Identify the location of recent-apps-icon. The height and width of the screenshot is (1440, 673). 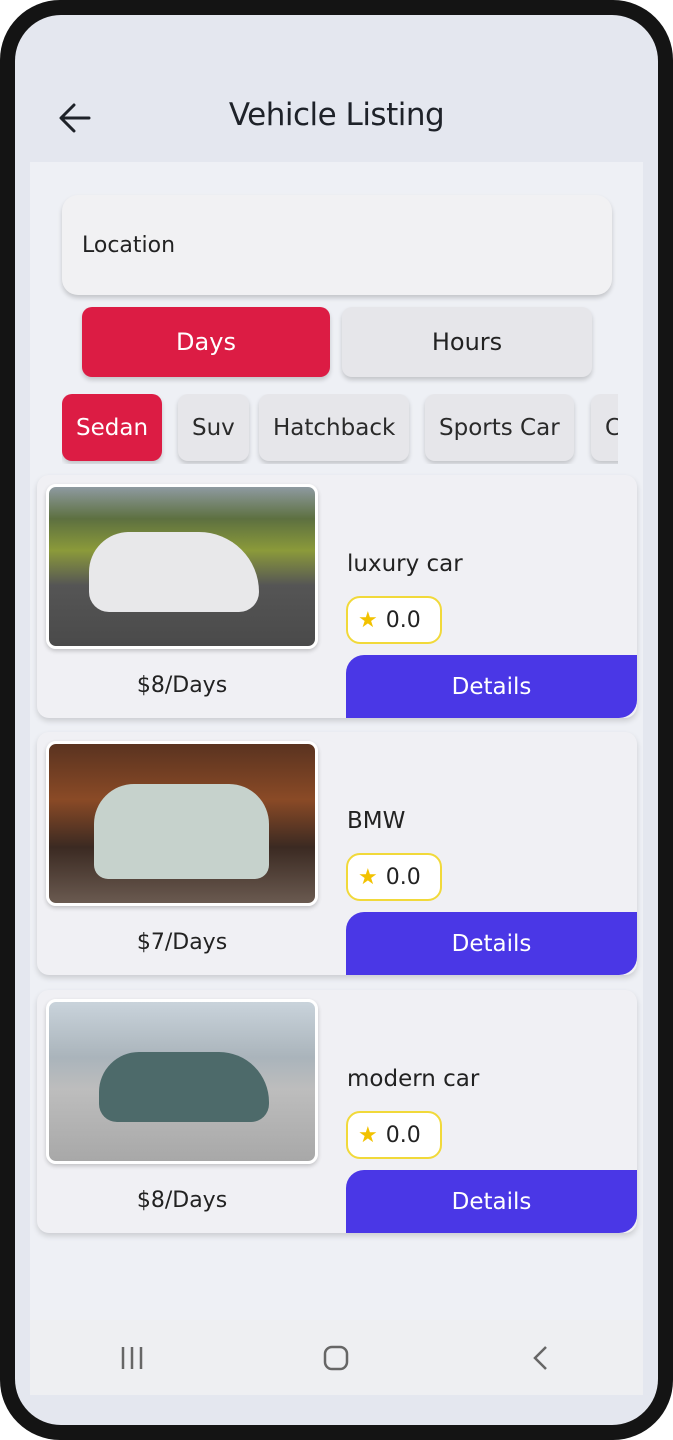
(132, 1358).